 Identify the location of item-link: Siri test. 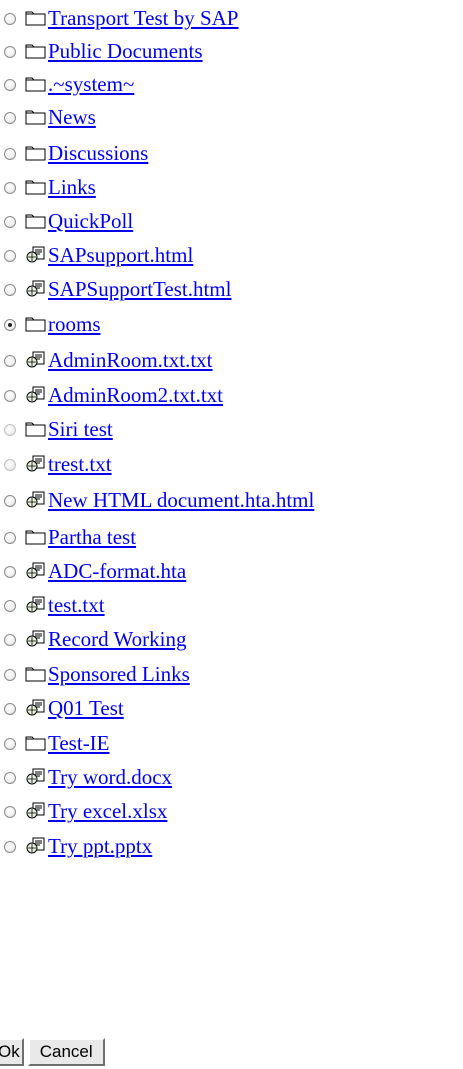
(80, 429).